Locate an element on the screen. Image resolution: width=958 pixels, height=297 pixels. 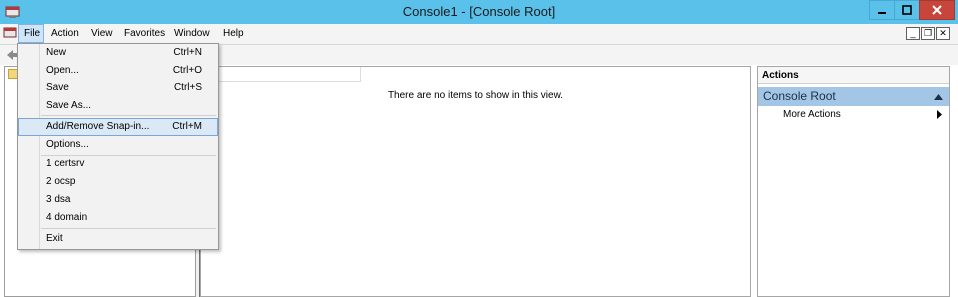
menu-item-shortcut: Ctrl+N is located at coordinates (187, 52).